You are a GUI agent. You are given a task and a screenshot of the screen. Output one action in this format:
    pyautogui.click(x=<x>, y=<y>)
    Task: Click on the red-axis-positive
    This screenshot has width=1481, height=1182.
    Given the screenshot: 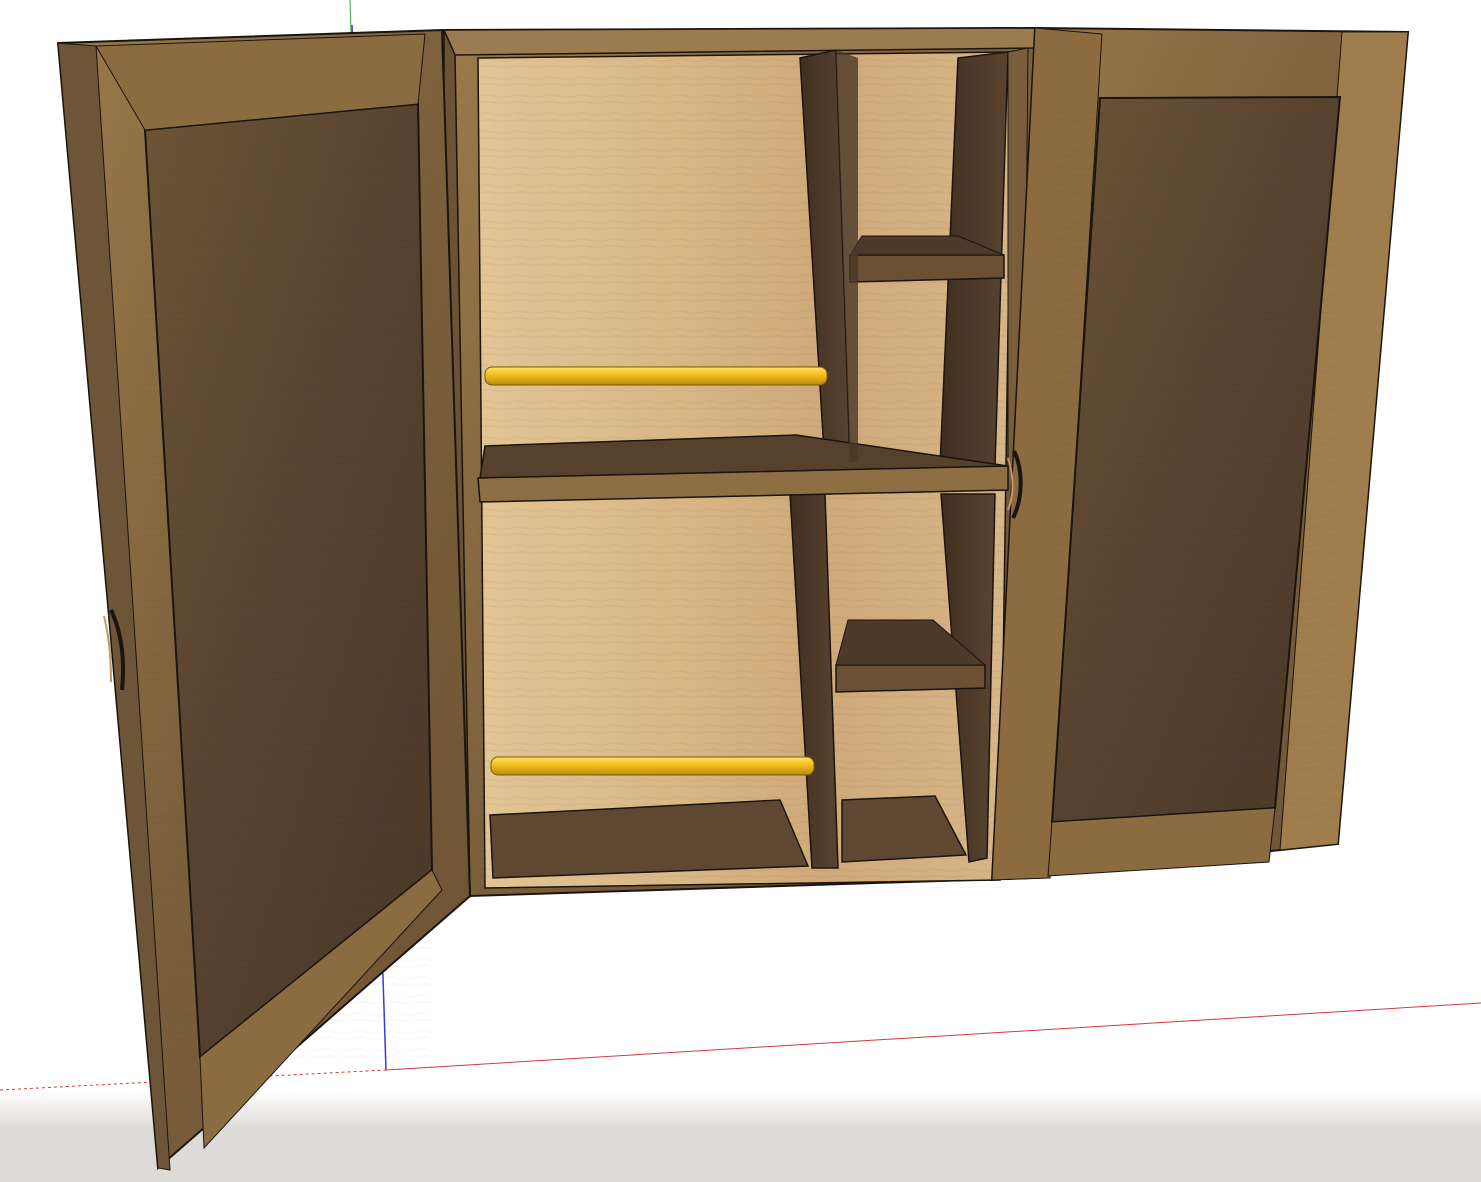 What is the action you would take?
    pyautogui.click(x=933, y=1036)
    